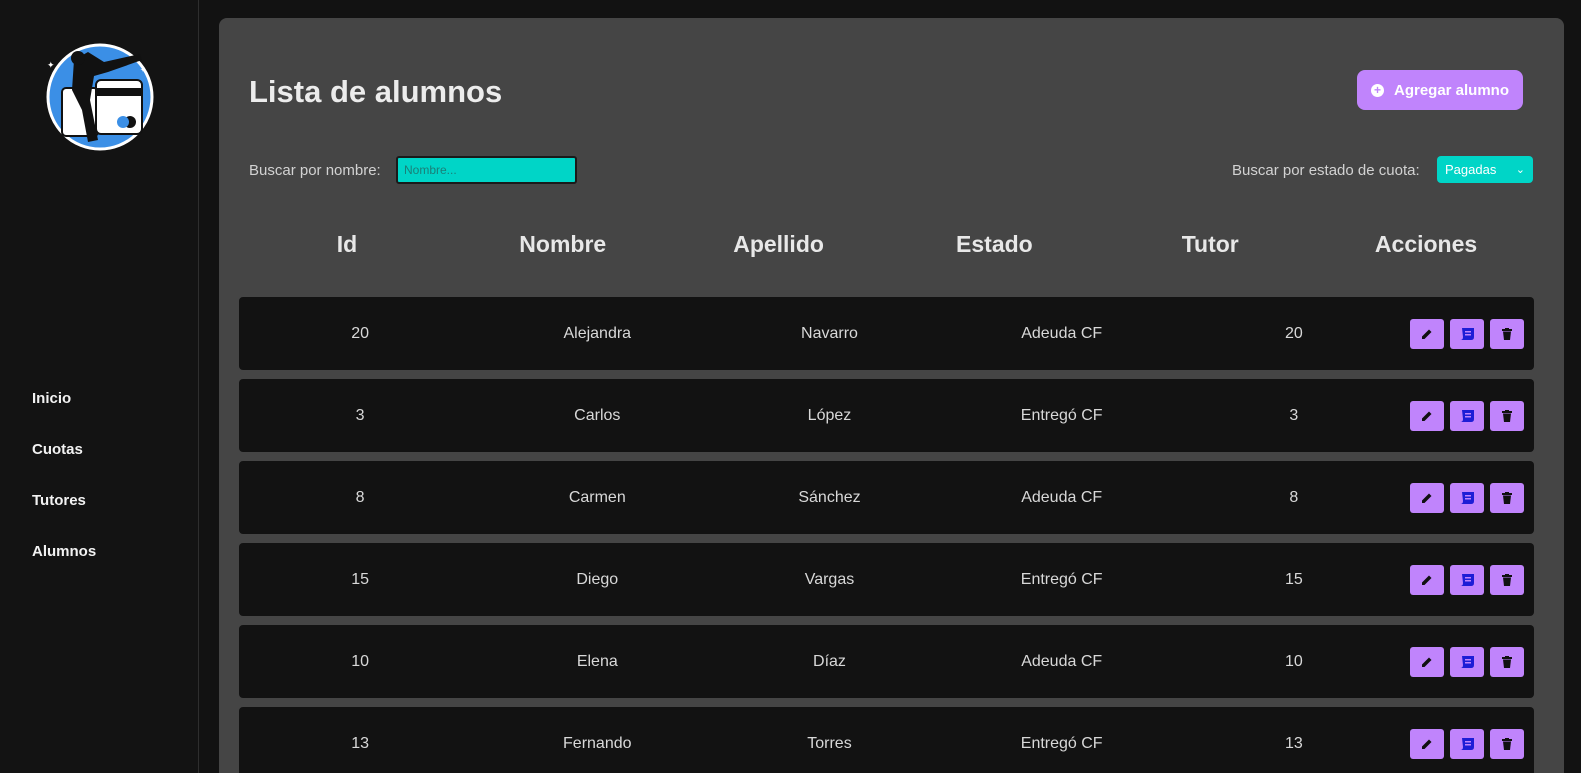  I want to click on nav-item-alumnos: Alumnos, so click(64, 567).